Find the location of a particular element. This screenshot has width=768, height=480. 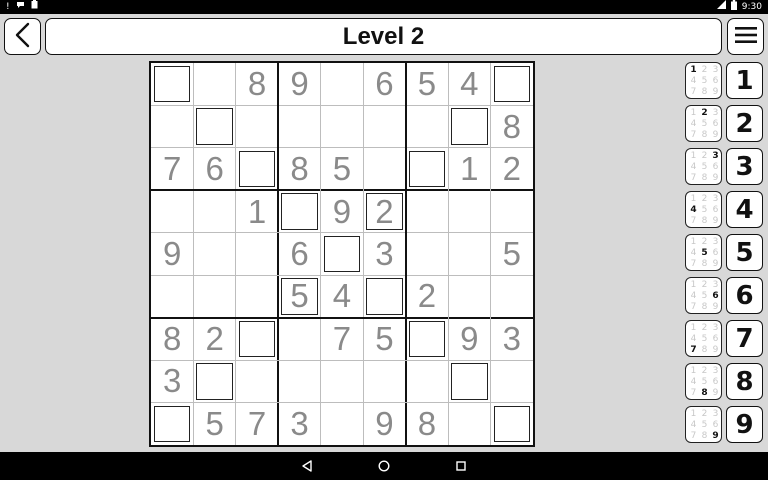

back-button is located at coordinates (22, 36).